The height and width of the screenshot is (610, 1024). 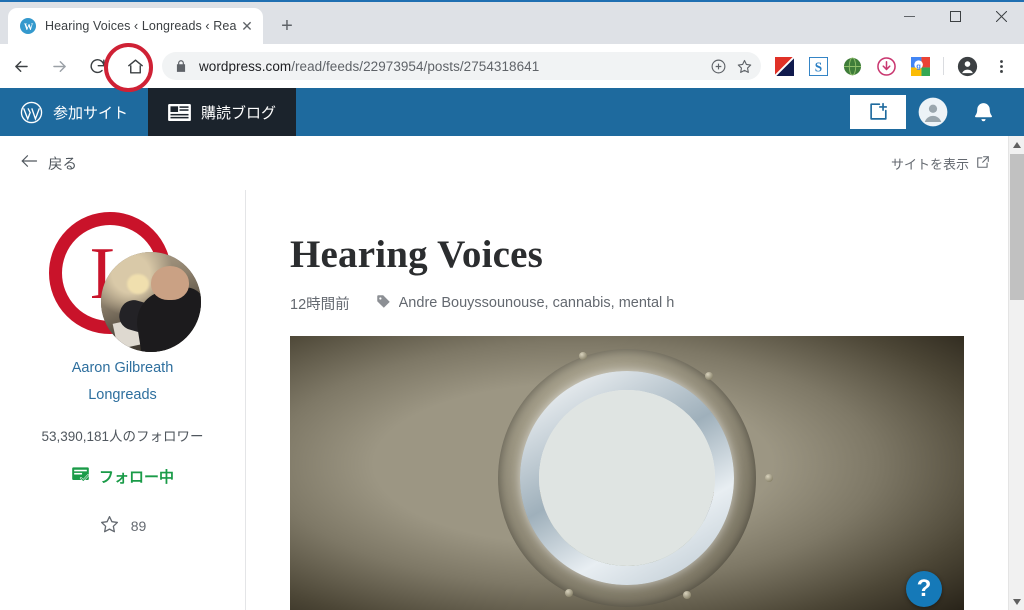 What do you see at coordinates (97, 66) in the screenshot?
I see `reload-button` at bounding box center [97, 66].